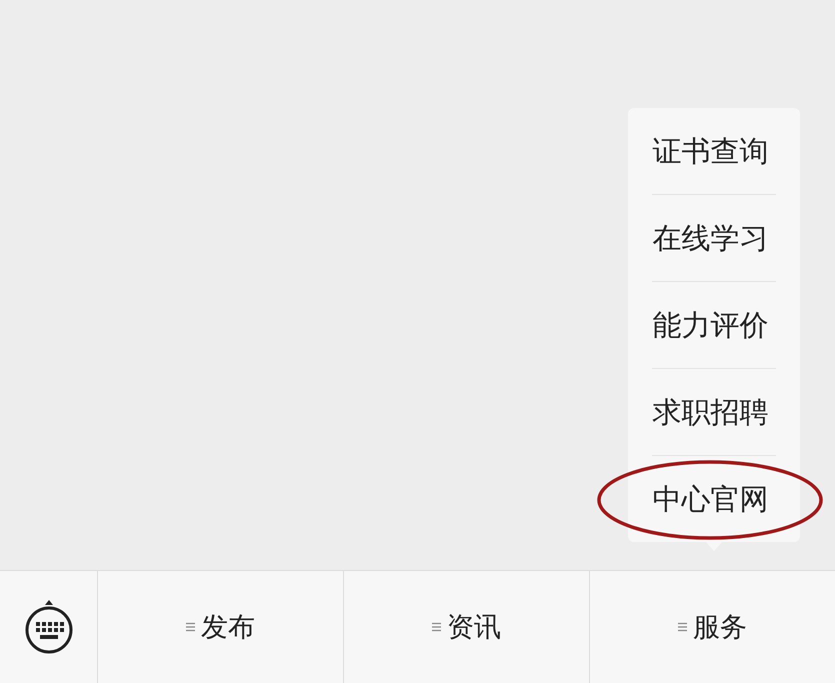  I want to click on keyboard-icon, so click(49, 627).